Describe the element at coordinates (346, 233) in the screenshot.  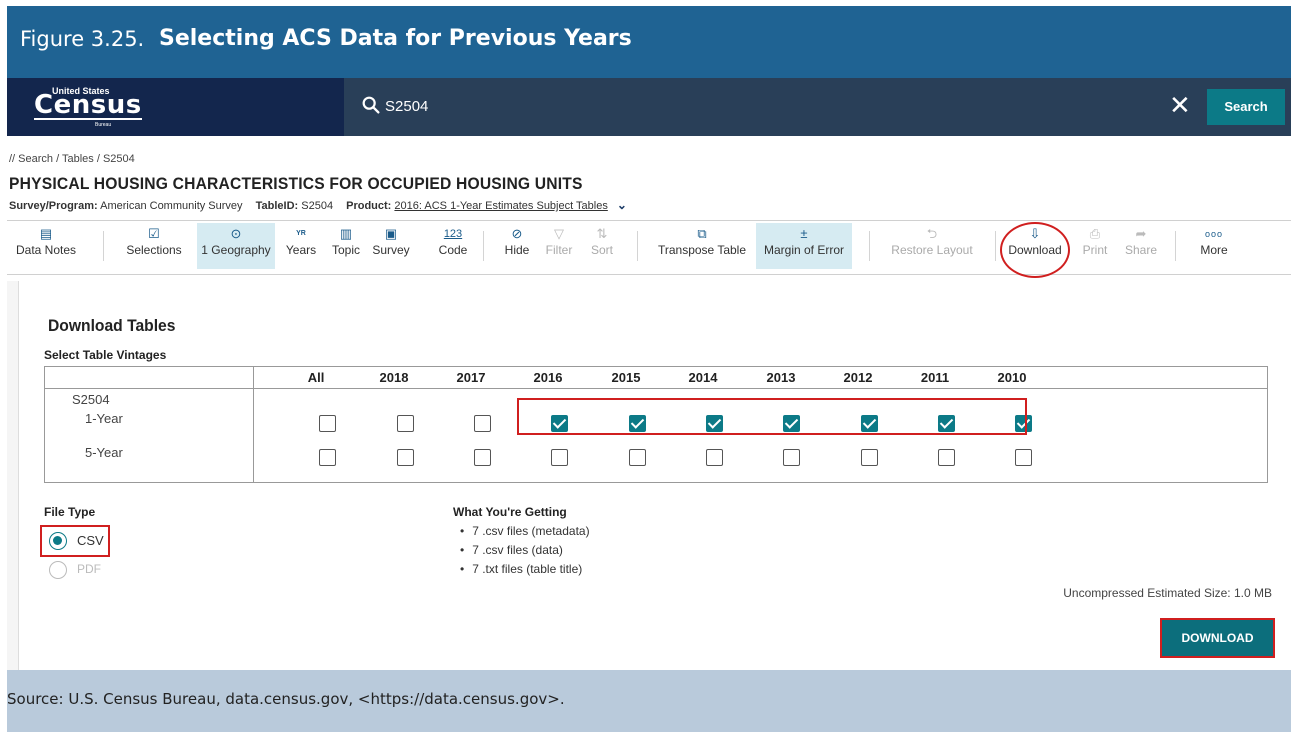
I see `book-icon: ▥` at that location.